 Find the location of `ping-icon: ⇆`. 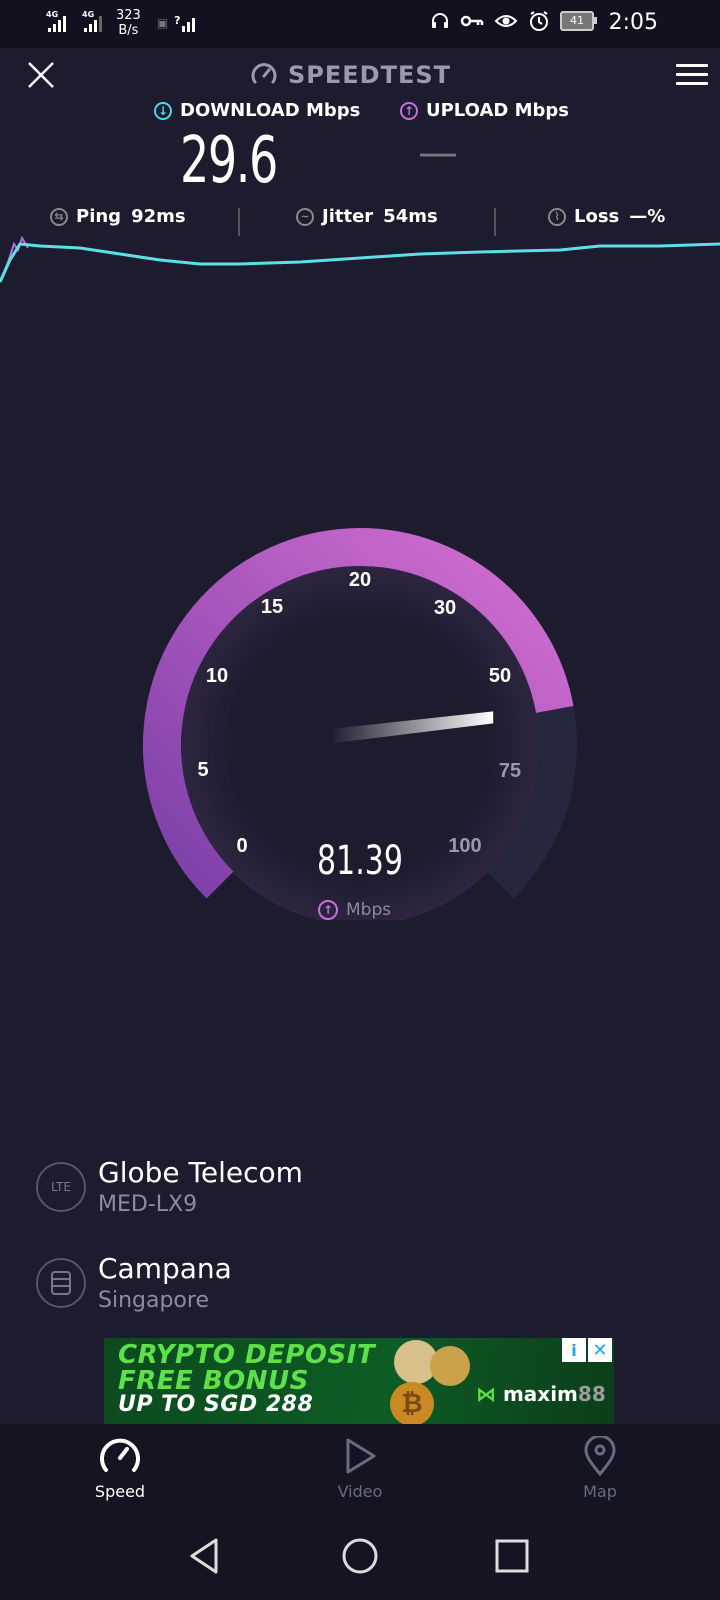

ping-icon: ⇆ is located at coordinates (59, 216).